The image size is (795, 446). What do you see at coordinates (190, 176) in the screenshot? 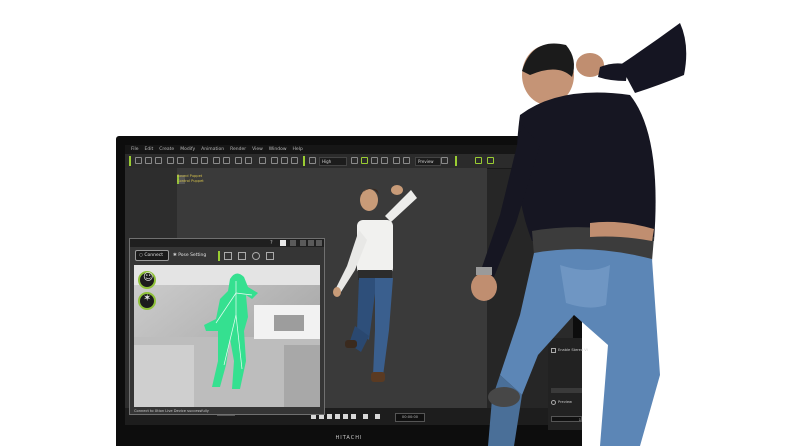
I see `viewport-label: Bound Puppet` at bounding box center [190, 176].